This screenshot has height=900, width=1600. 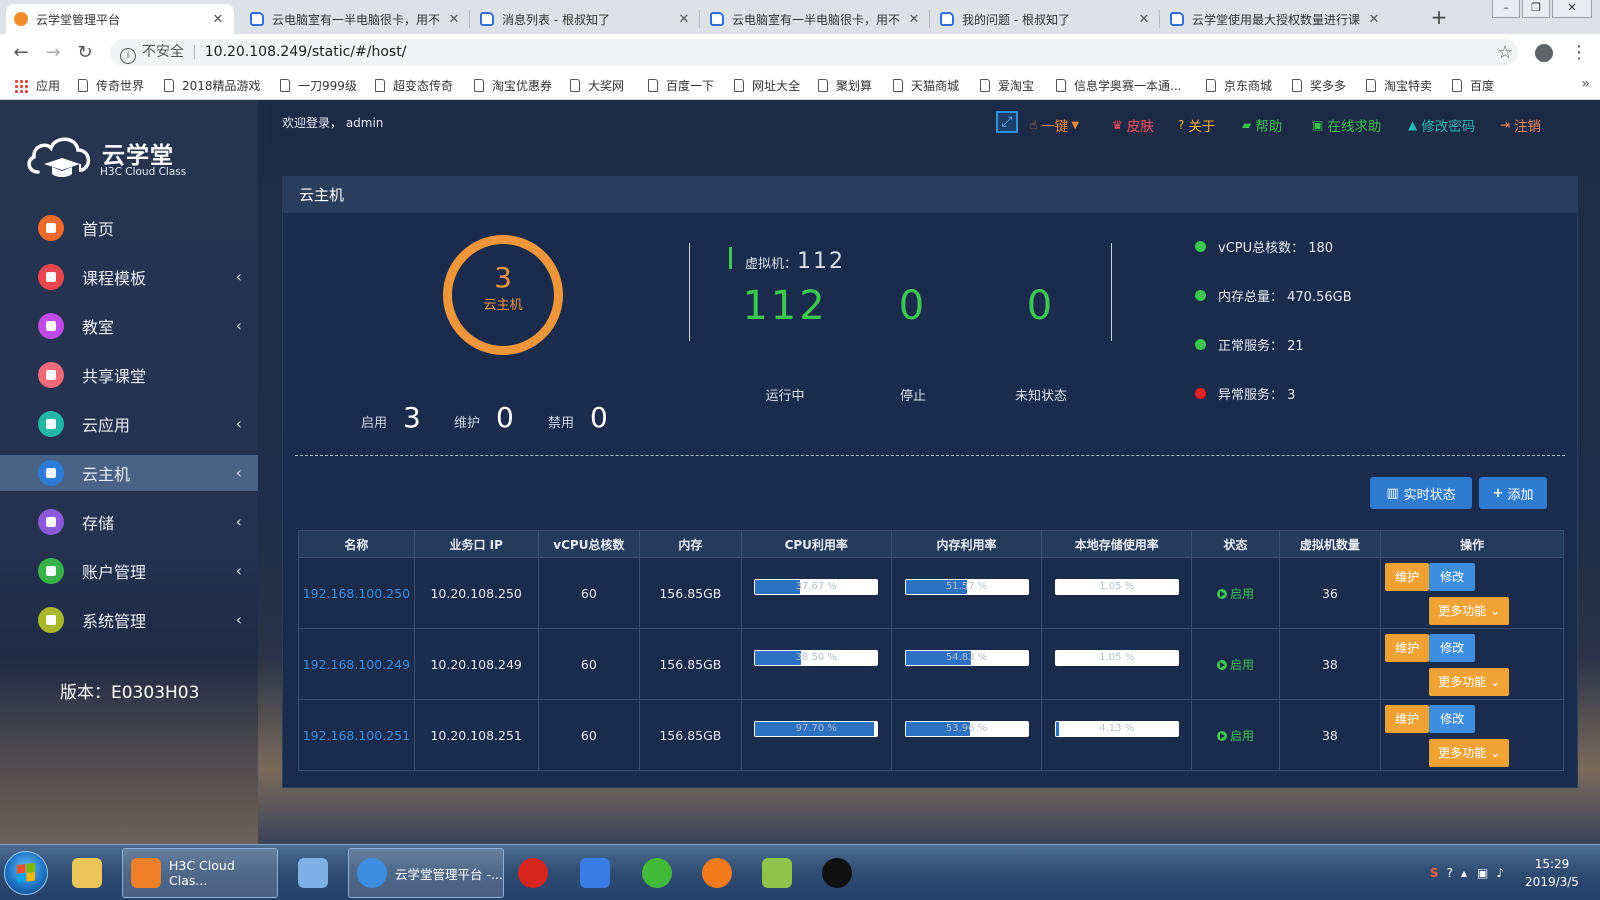 What do you see at coordinates (21, 53) in the screenshot?
I see `back-icon: ←` at bounding box center [21, 53].